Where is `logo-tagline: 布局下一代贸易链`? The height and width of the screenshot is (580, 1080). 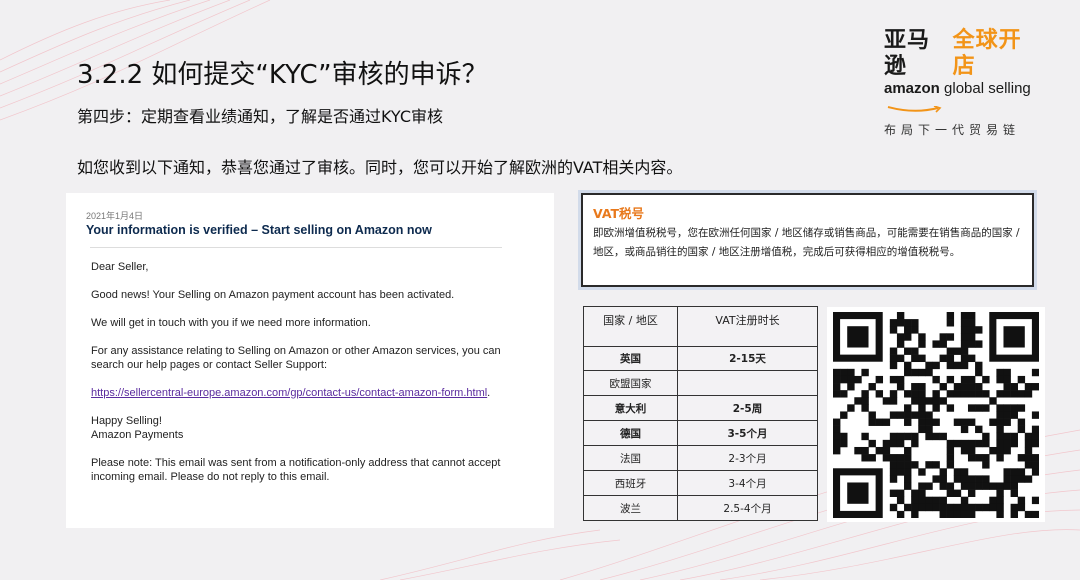
logo-tagline: 布局下一代贸易链 is located at coordinates (952, 130).